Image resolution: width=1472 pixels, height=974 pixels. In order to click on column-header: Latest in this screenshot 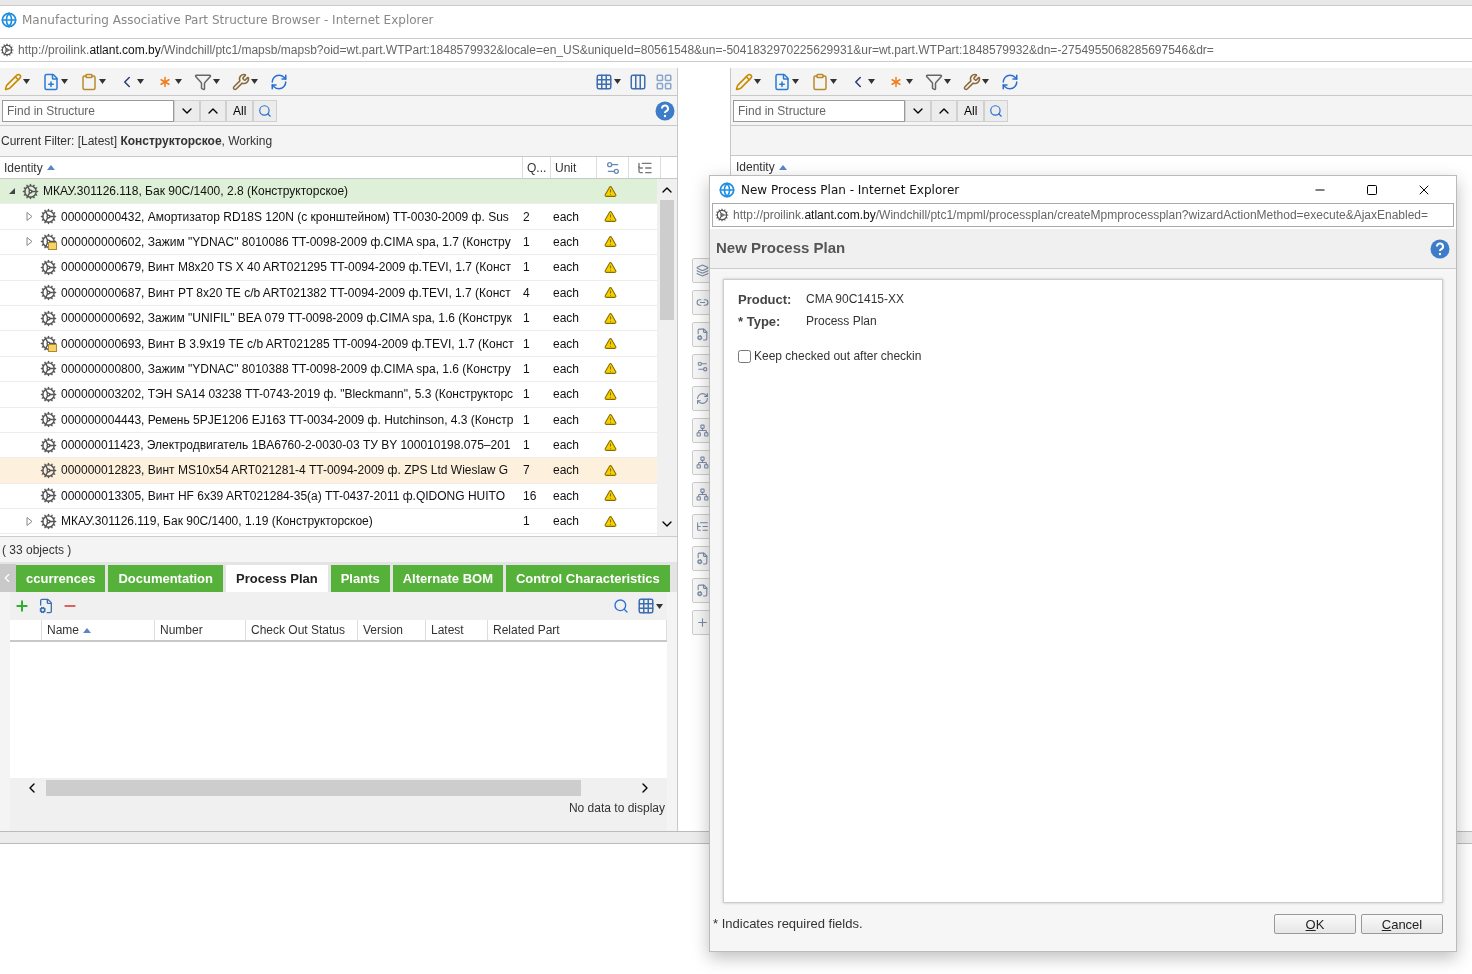, I will do `click(457, 630)`.